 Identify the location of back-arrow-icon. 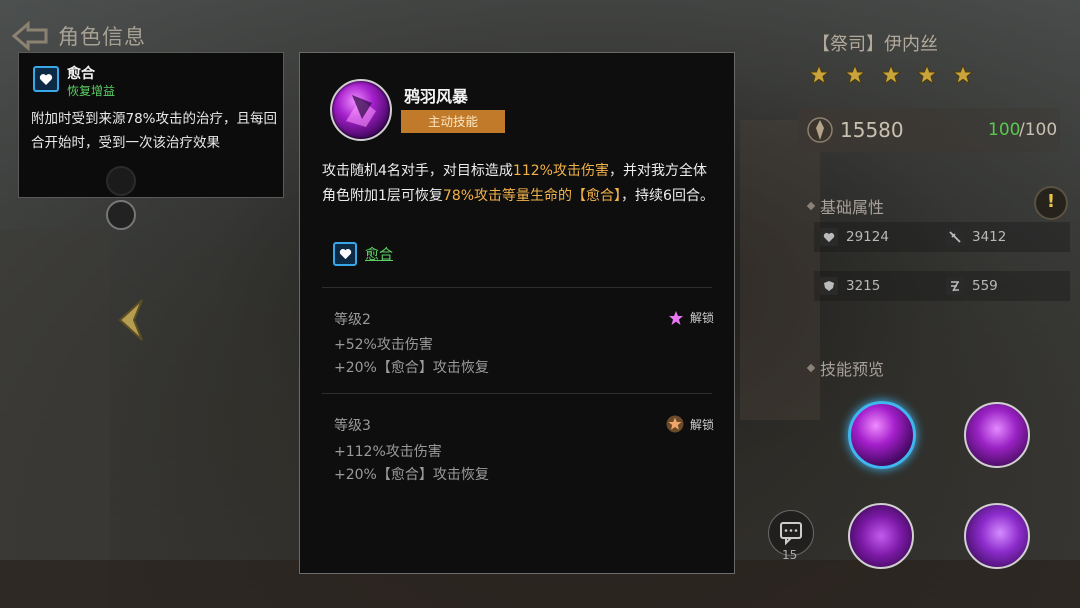
(30, 36).